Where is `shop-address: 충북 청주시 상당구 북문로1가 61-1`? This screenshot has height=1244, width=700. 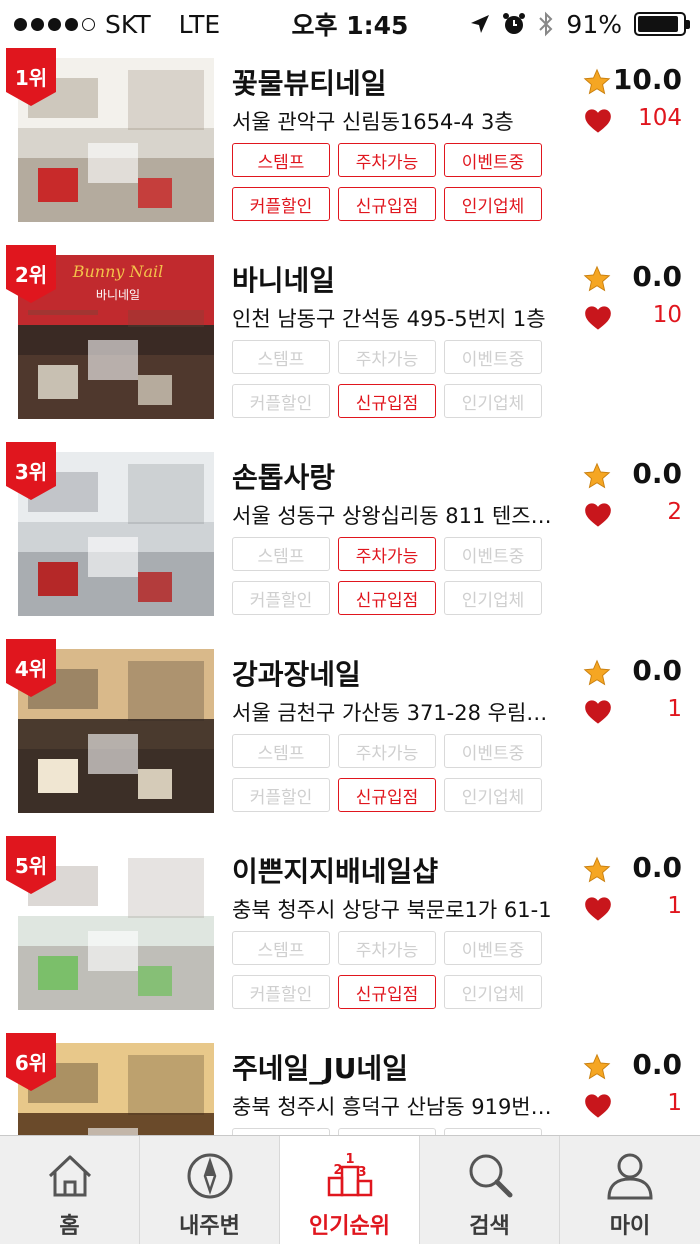
shop-address: 충북 청주시 상당구 북문로1가 61-1 is located at coordinates (392, 910).